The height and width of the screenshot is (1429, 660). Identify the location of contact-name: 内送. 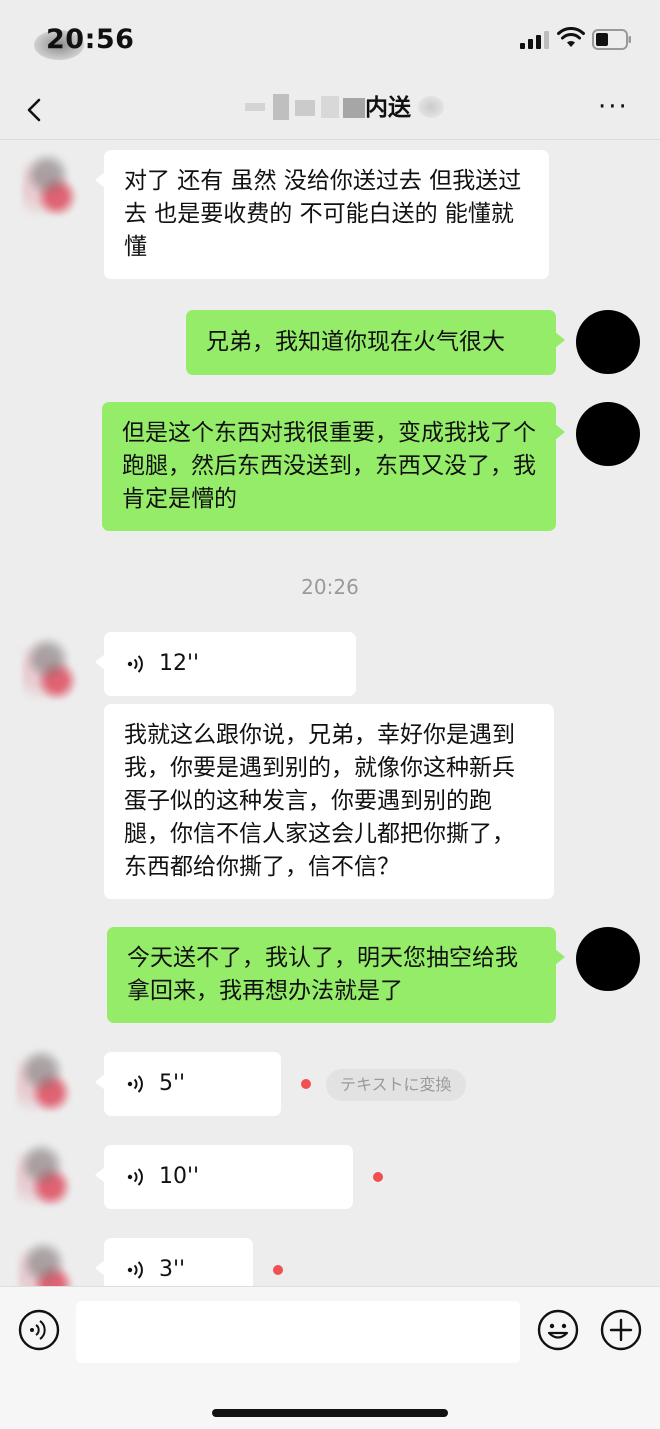
(388, 108).